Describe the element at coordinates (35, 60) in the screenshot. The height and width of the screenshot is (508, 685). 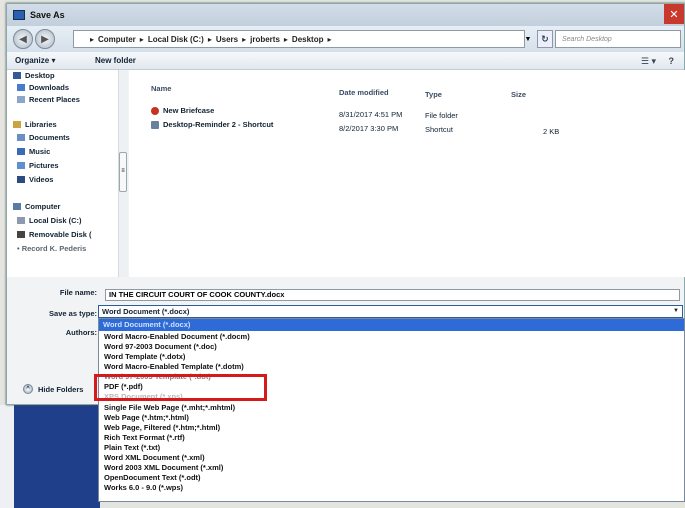
I see `organize-button: Organize ▾` at that location.